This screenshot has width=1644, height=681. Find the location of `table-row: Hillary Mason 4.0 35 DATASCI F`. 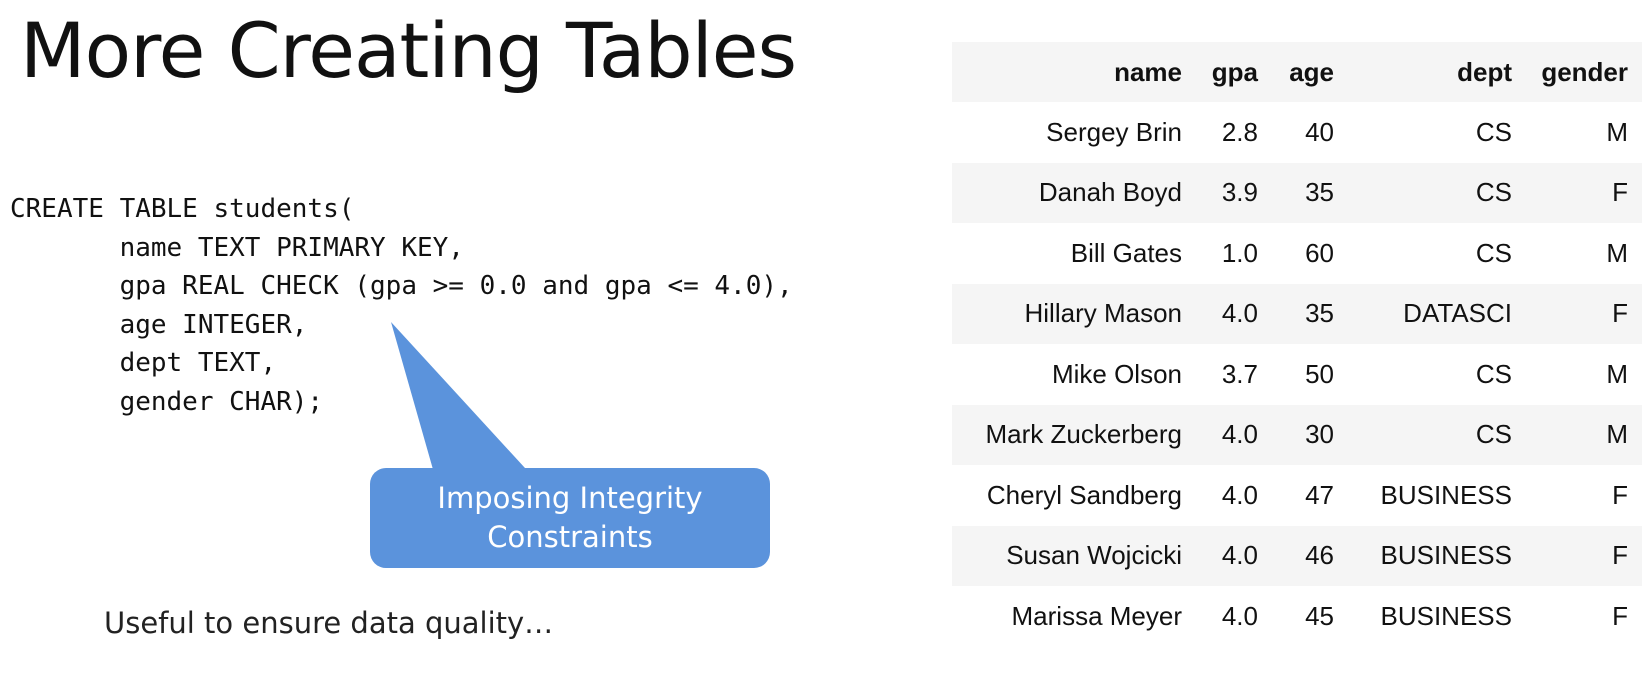

table-row: Hillary Mason 4.0 35 DATASCI F is located at coordinates (1297, 313).